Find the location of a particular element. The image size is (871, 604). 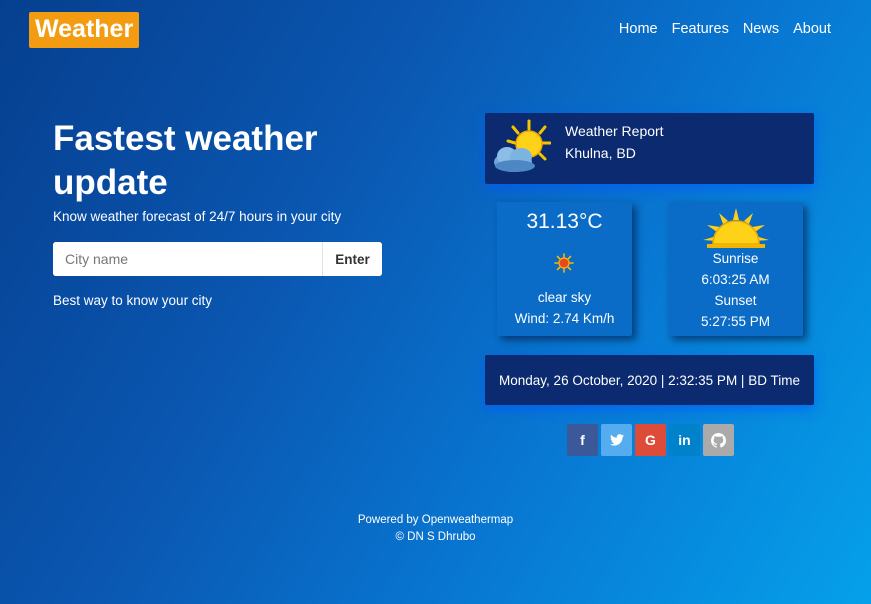

weather-report-card: Weather Report Khulna, BD is located at coordinates (649, 148).